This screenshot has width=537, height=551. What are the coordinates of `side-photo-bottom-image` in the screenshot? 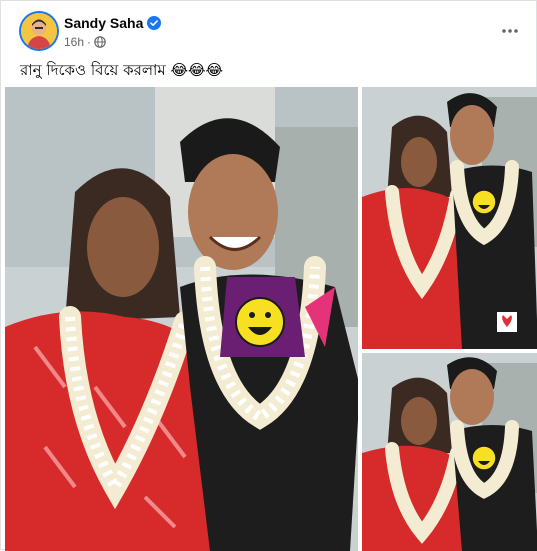 It's located at (449, 452).